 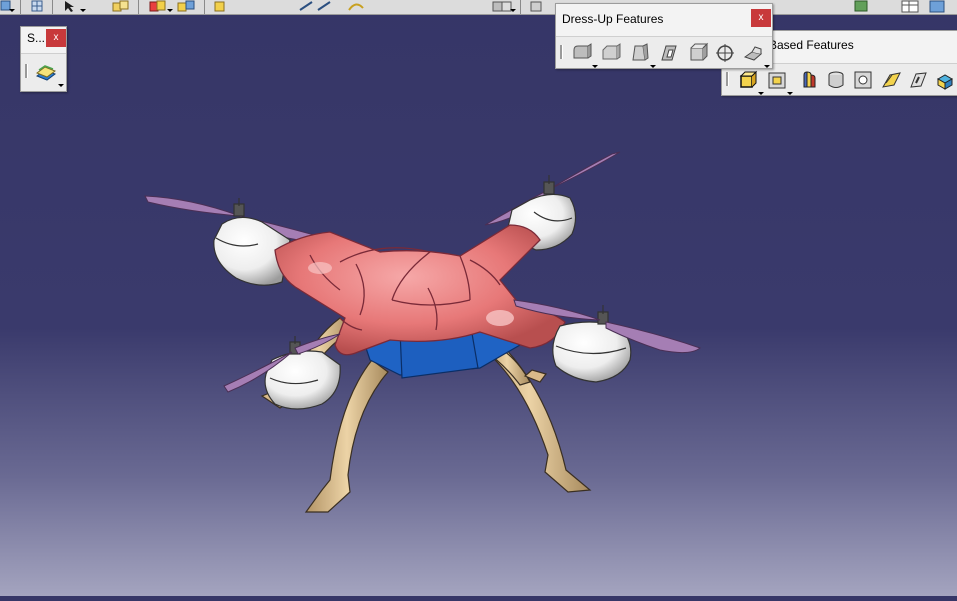 What do you see at coordinates (669, 53) in the screenshot?
I see `shell-icon` at bounding box center [669, 53].